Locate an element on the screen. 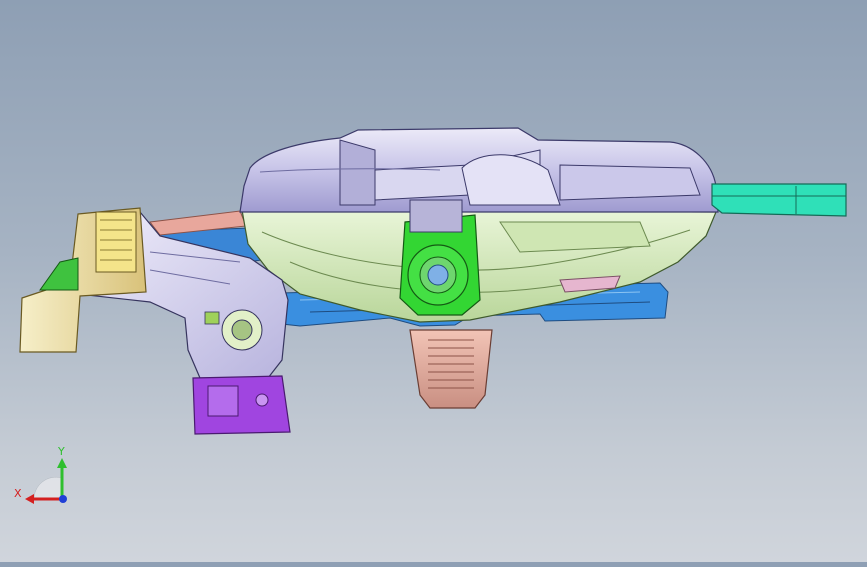 The width and height of the screenshot is (867, 567). coordinate-triad: Y X is located at coordinates (40, 474).